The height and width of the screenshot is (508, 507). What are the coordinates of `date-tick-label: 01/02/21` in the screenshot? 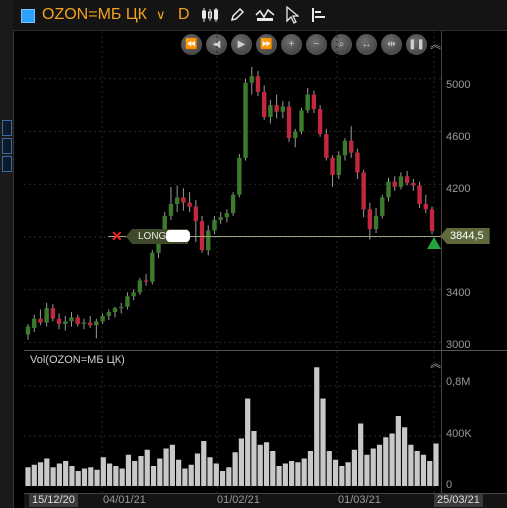 It's located at (238, 500).